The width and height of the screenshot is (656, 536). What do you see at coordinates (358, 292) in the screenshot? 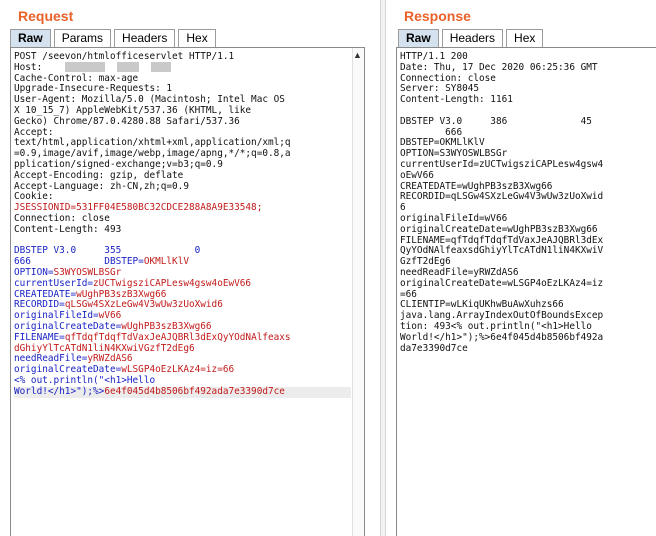
I see `request-scrollbar: ▲` at bounding box center [358, 292].